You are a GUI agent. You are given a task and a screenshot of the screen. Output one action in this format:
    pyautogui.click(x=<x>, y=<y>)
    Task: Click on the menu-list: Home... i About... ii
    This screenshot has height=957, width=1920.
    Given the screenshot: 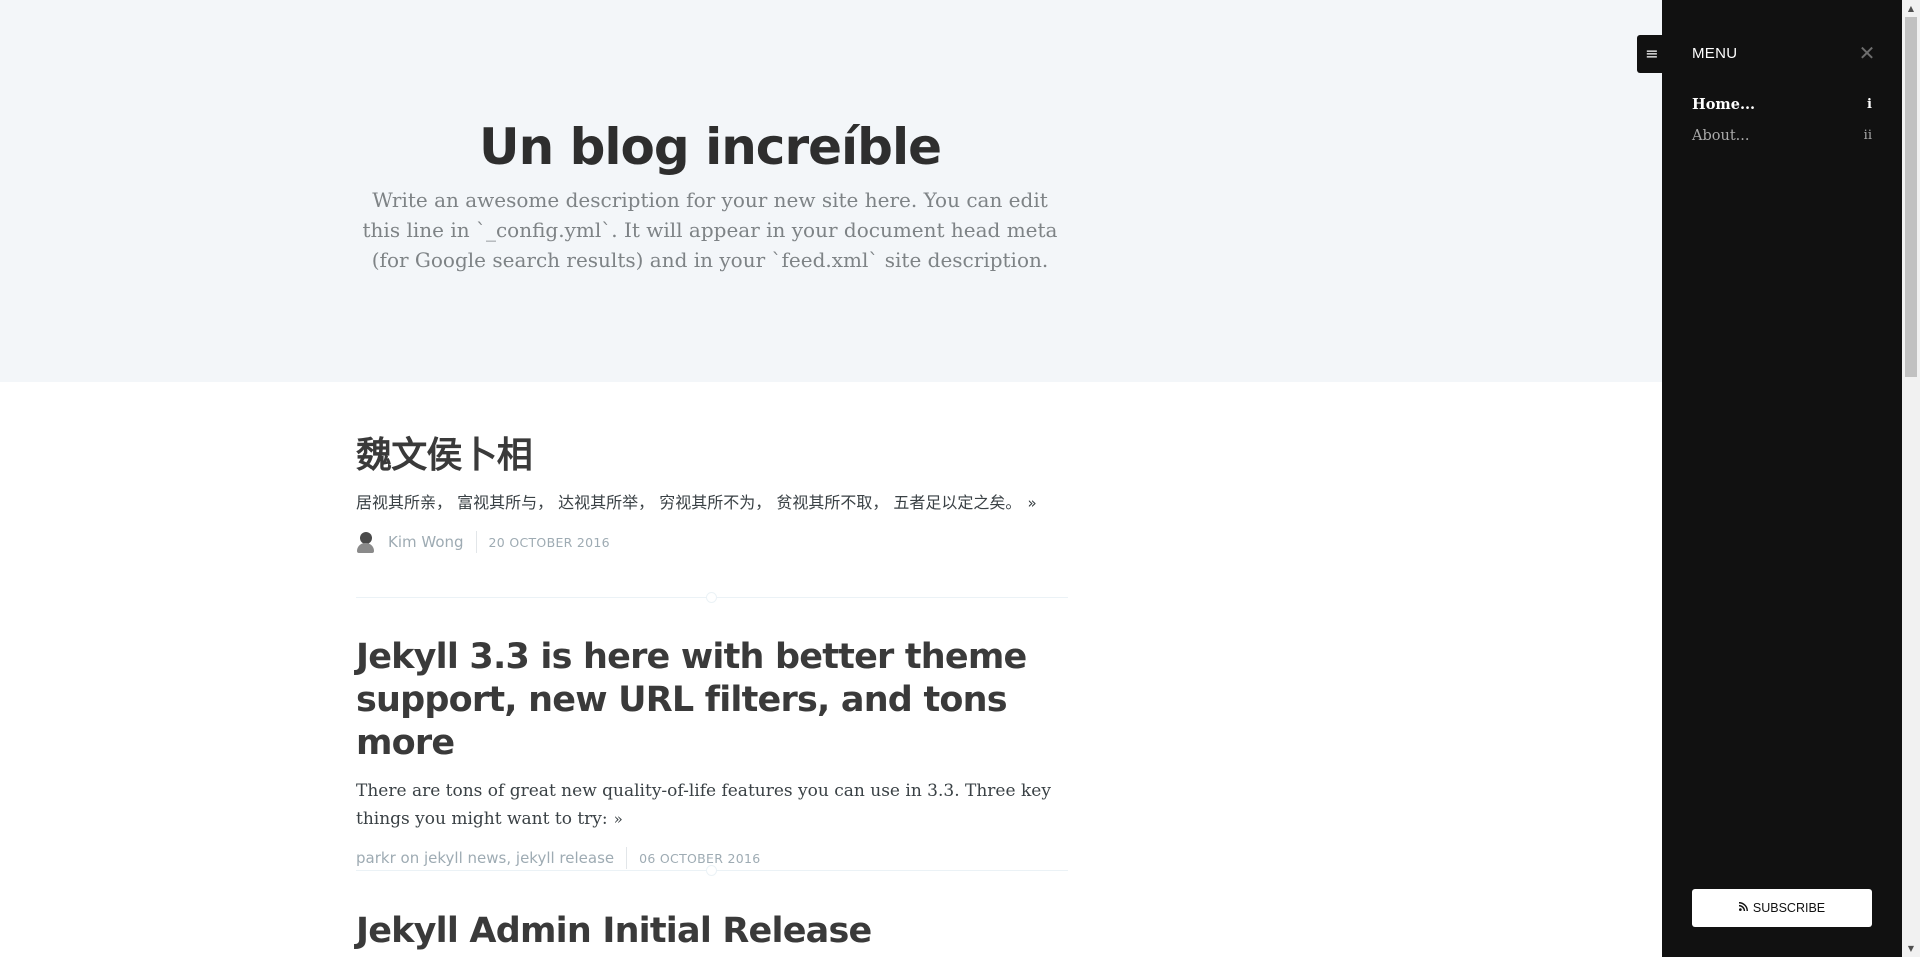 What is the action you would take?
    pyautogui.click(x=1782, y=126)
    